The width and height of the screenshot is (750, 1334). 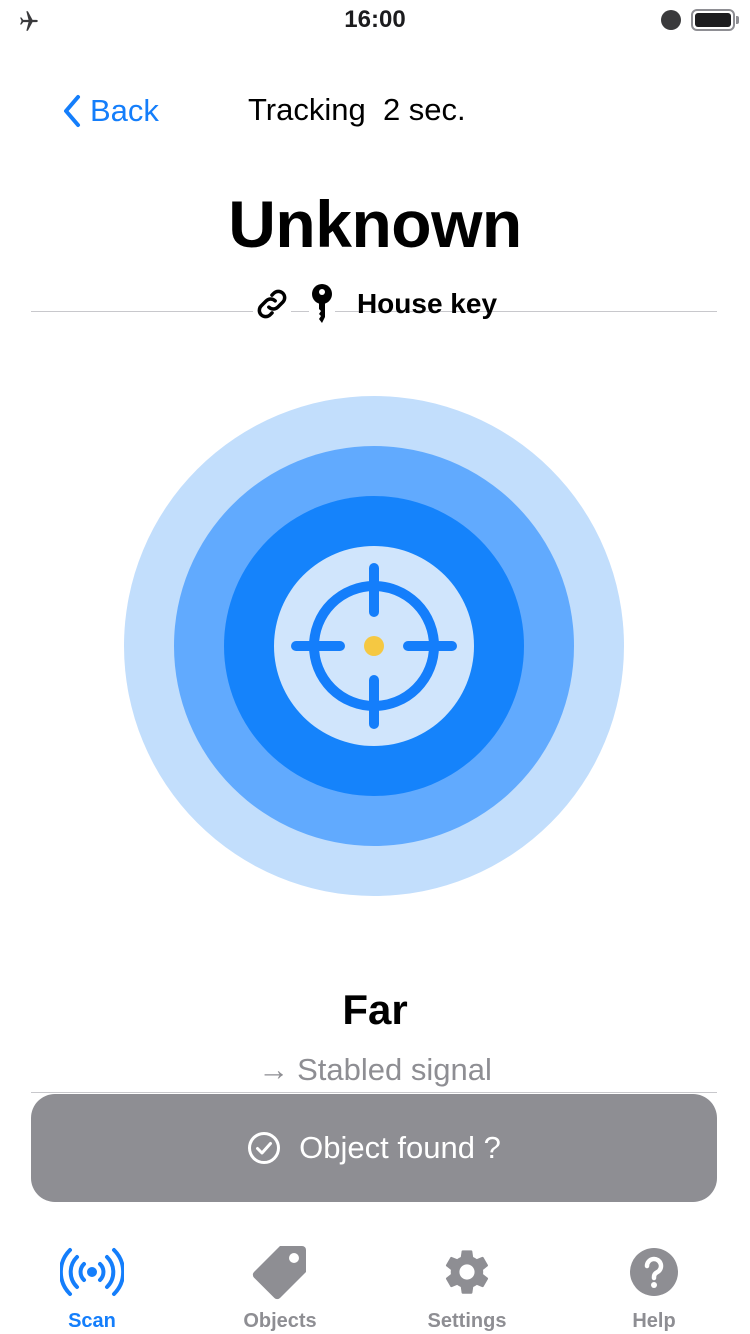 I want to click on key-icon, so click(x=321, y=304).